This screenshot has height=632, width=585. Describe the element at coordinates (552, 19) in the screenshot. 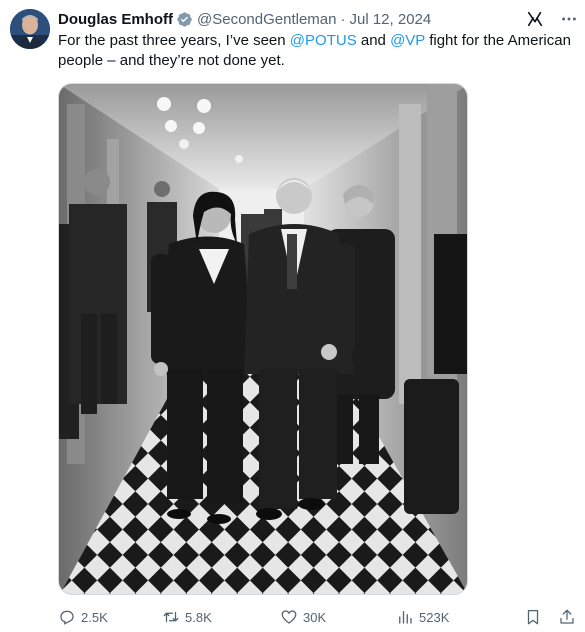

I see `header-actions` at that location.